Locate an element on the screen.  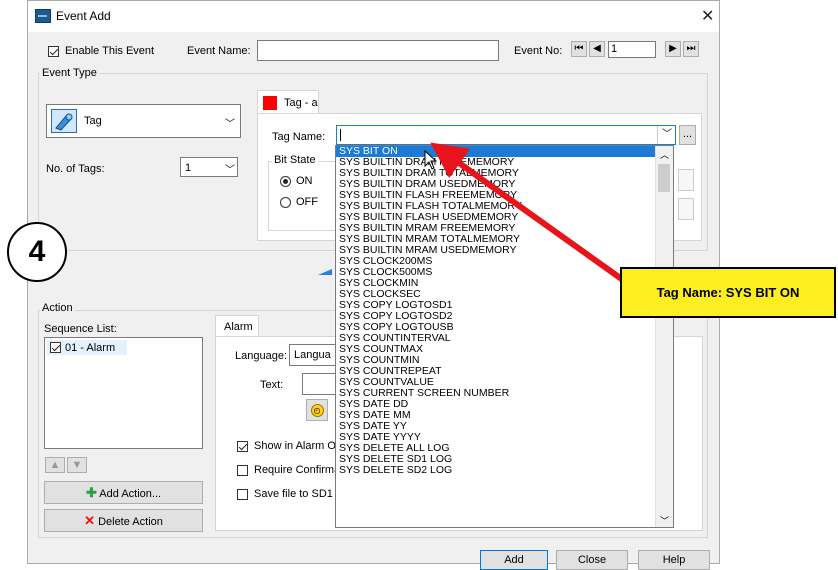
callout-label: Tag Name: SYS BIT ON is located at coordinates (728, 292).